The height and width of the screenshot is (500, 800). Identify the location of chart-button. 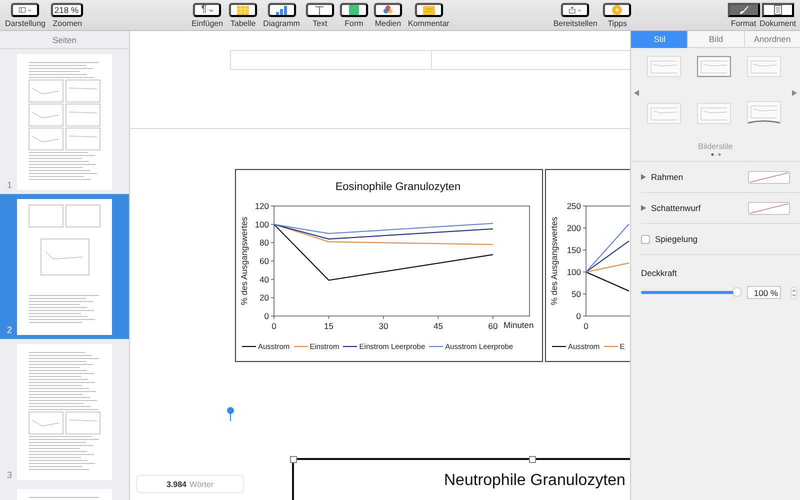
(282, 10).